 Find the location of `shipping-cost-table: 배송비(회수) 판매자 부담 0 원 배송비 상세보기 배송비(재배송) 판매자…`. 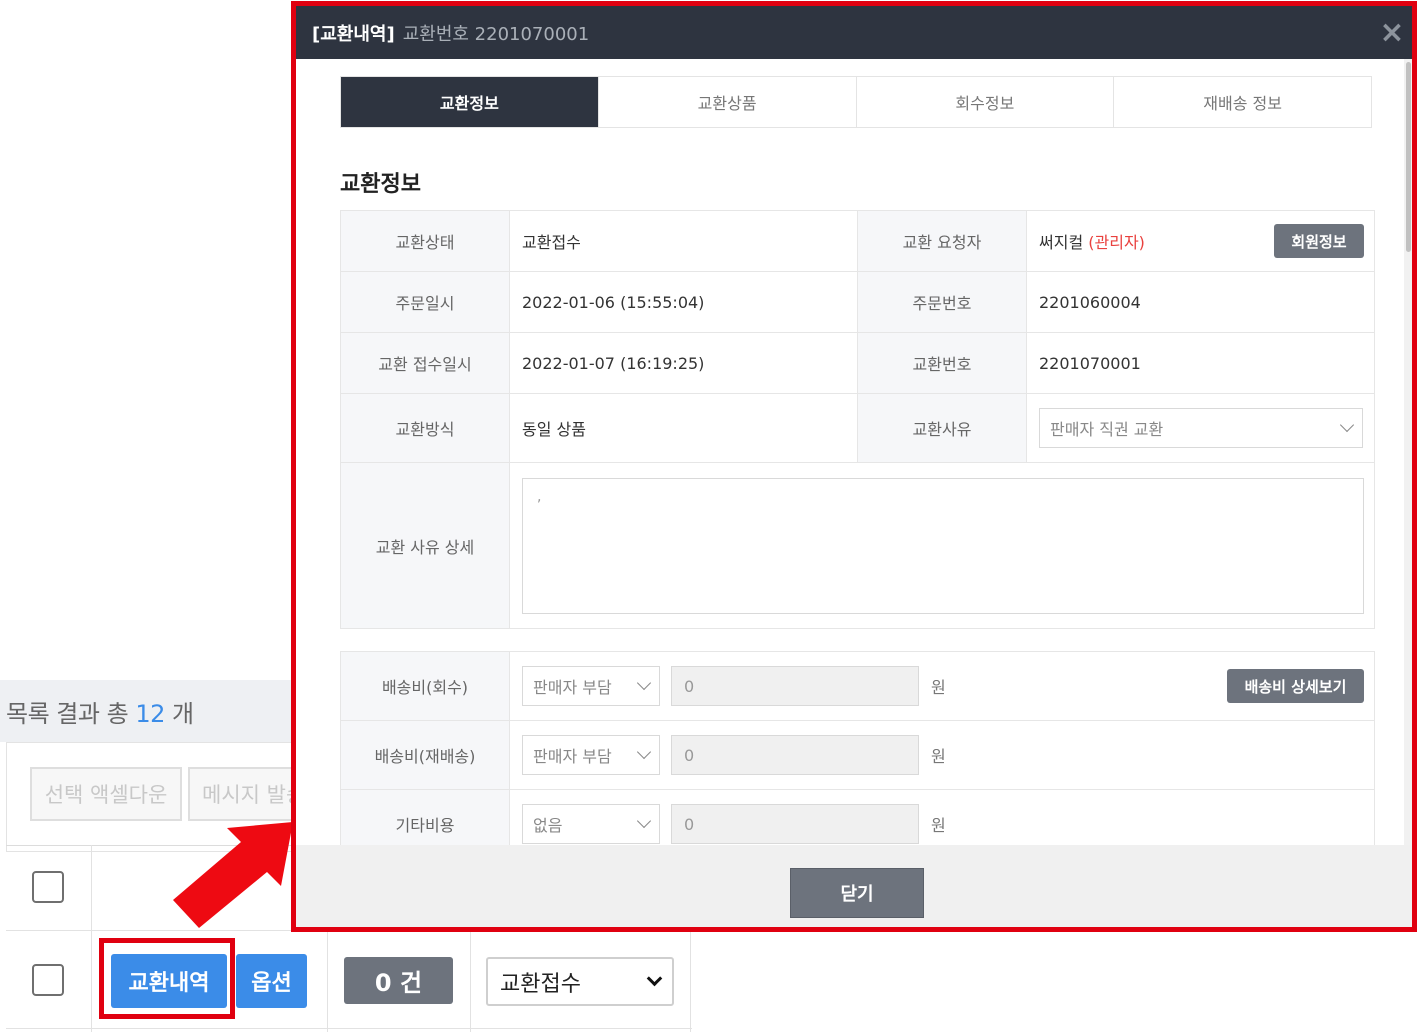

shipping-cost-table: 배송비(회수) 판매자 부담 0 원 배송비 상세보기 배송비(재배송) 판매자… is located at coordinates (857, 755).